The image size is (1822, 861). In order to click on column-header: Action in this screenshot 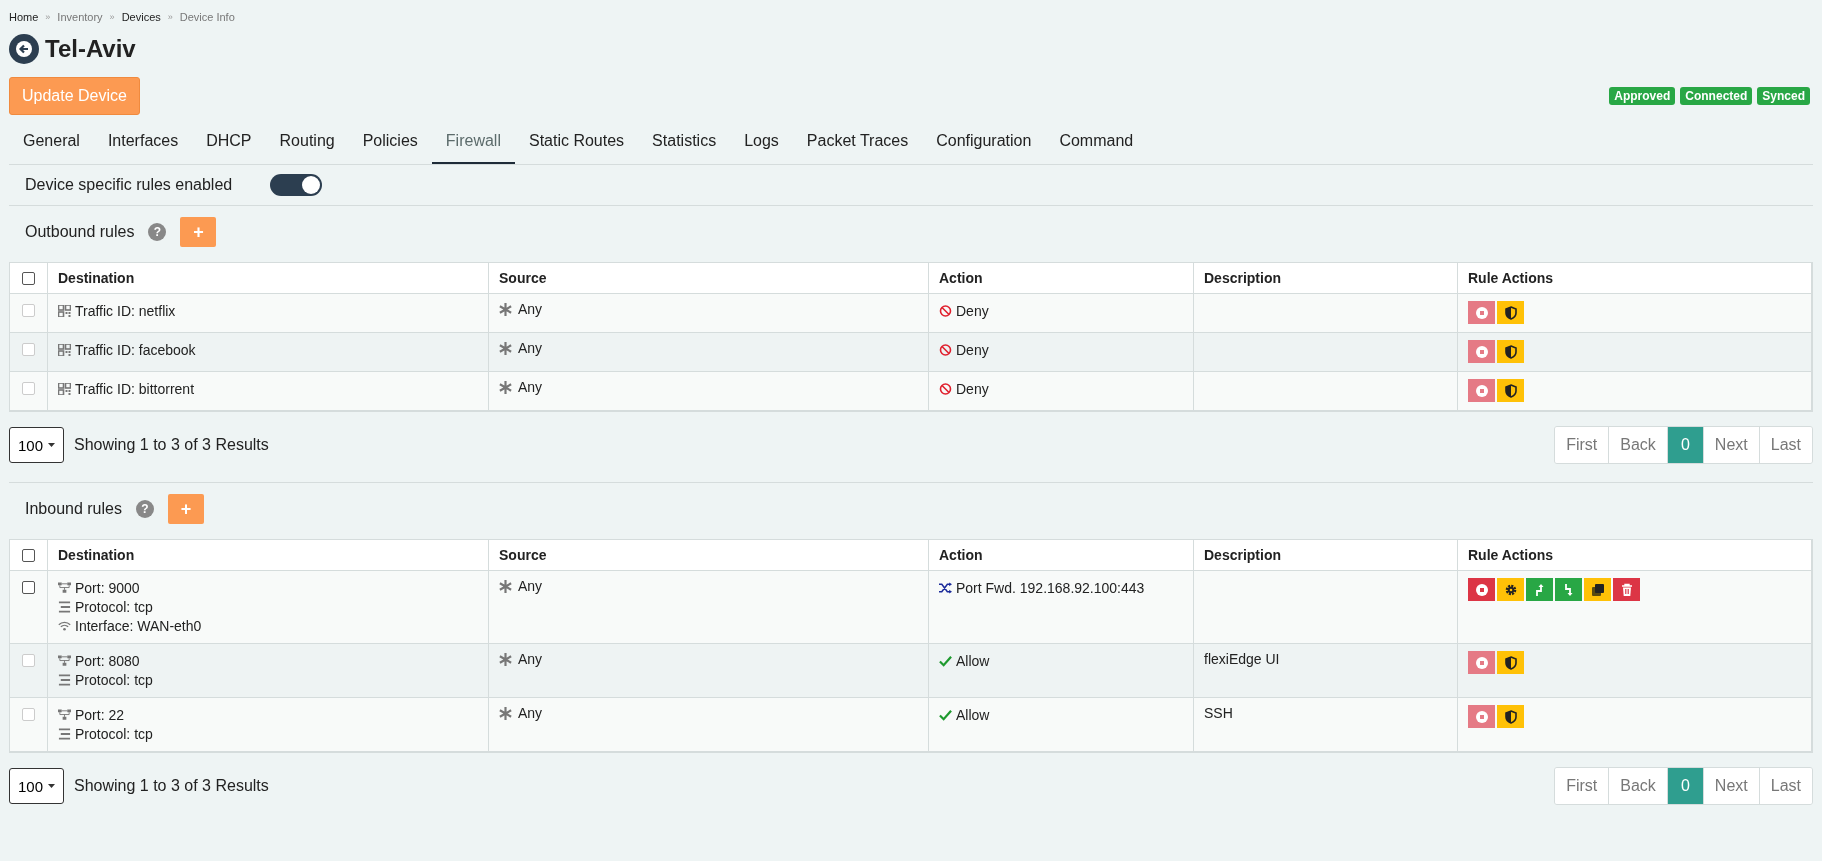, I will do `click(1061, 278)`.